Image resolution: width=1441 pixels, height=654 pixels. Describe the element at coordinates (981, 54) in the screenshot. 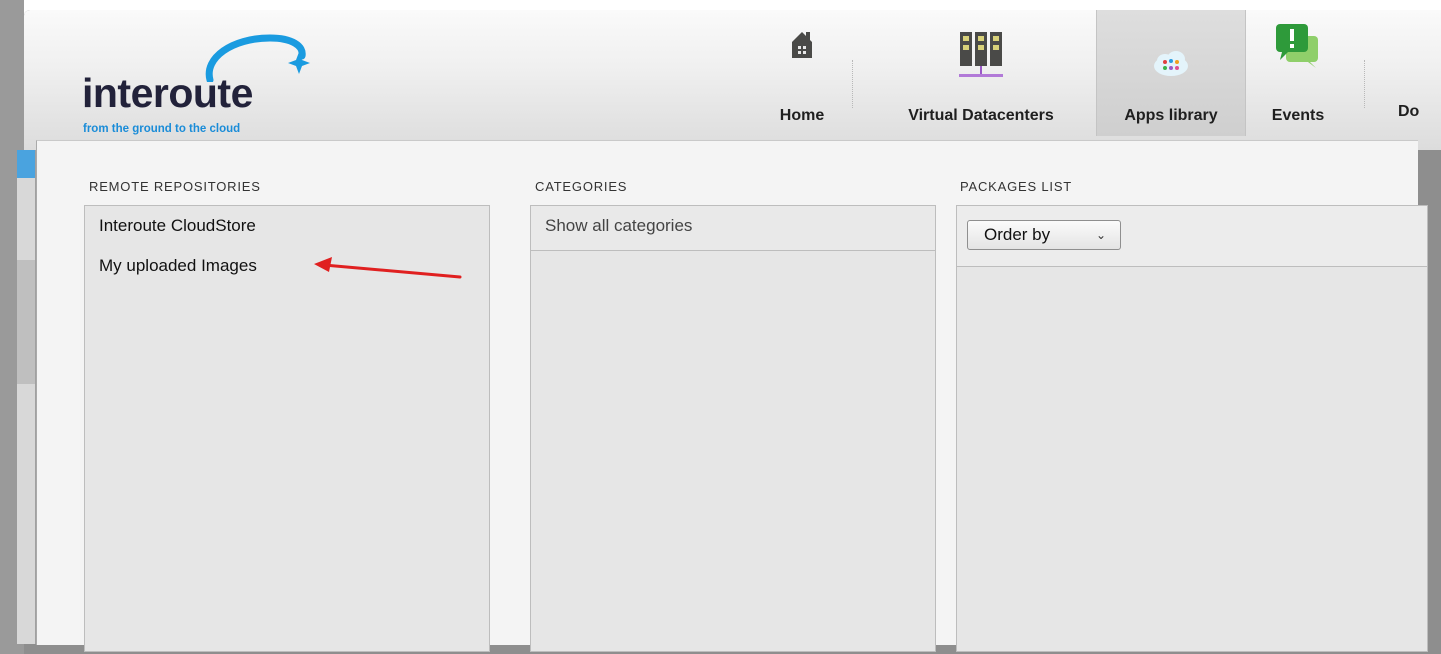

I see `datacenter-icon` at that location.